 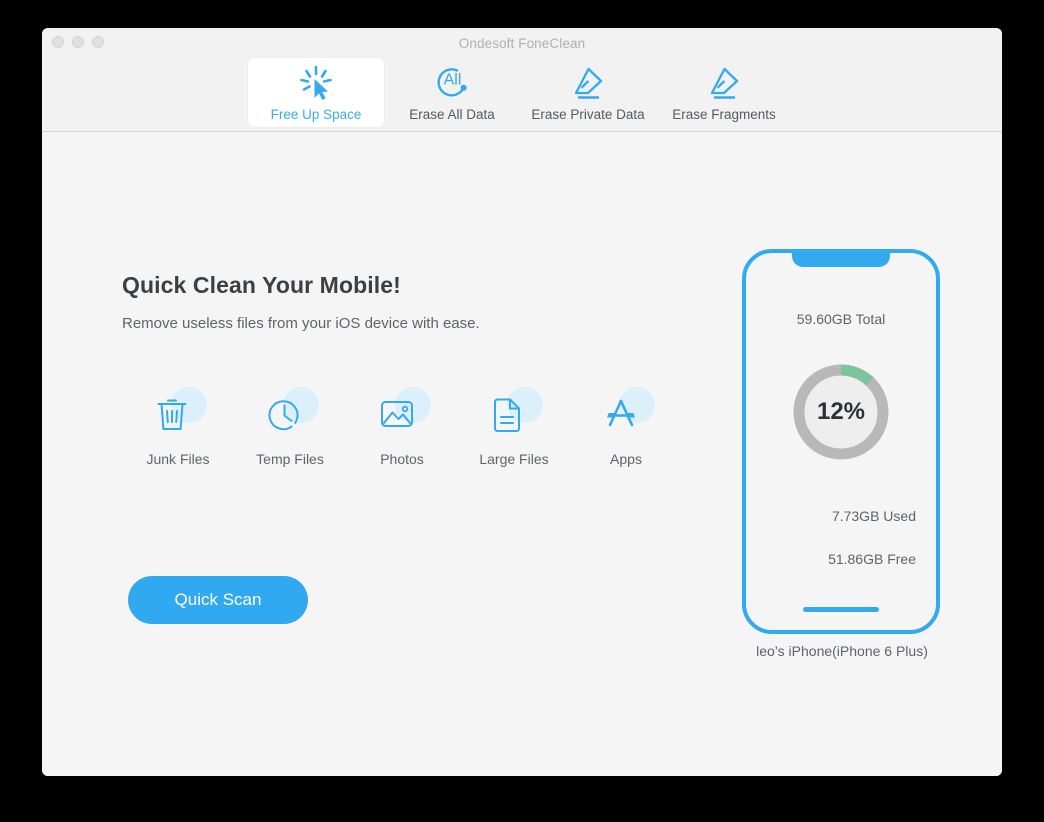 I want to click on storage-total-label: 59.60GB Total, so click(x=841, y=319).